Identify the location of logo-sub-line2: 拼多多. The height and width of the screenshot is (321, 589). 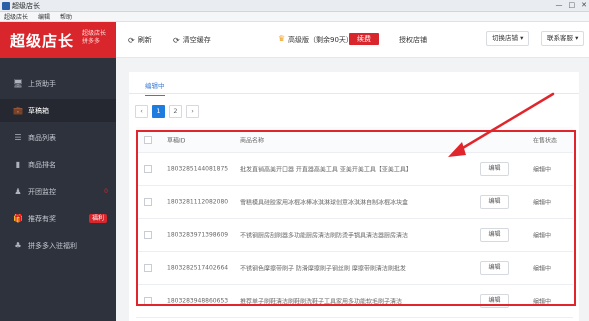
(91, 41).